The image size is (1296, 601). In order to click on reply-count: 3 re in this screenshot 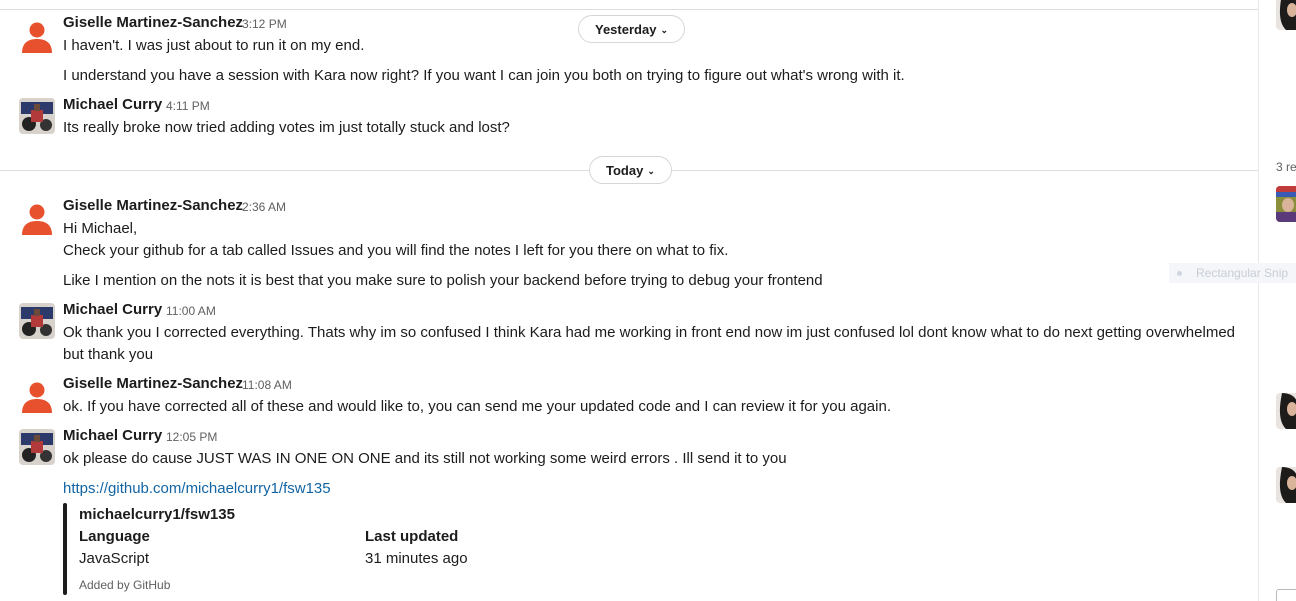, I will do `click(1286, 167)`.